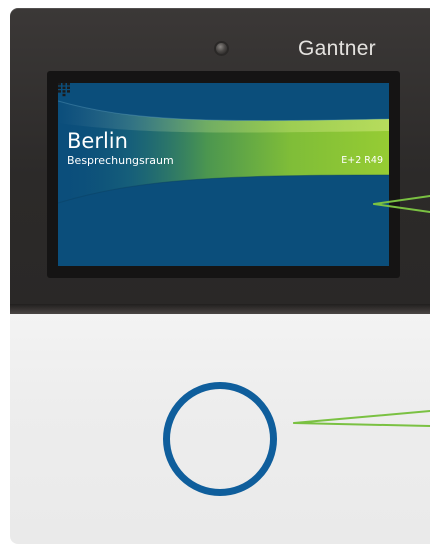  I want to click on keypad-icon, so click(64, 90).